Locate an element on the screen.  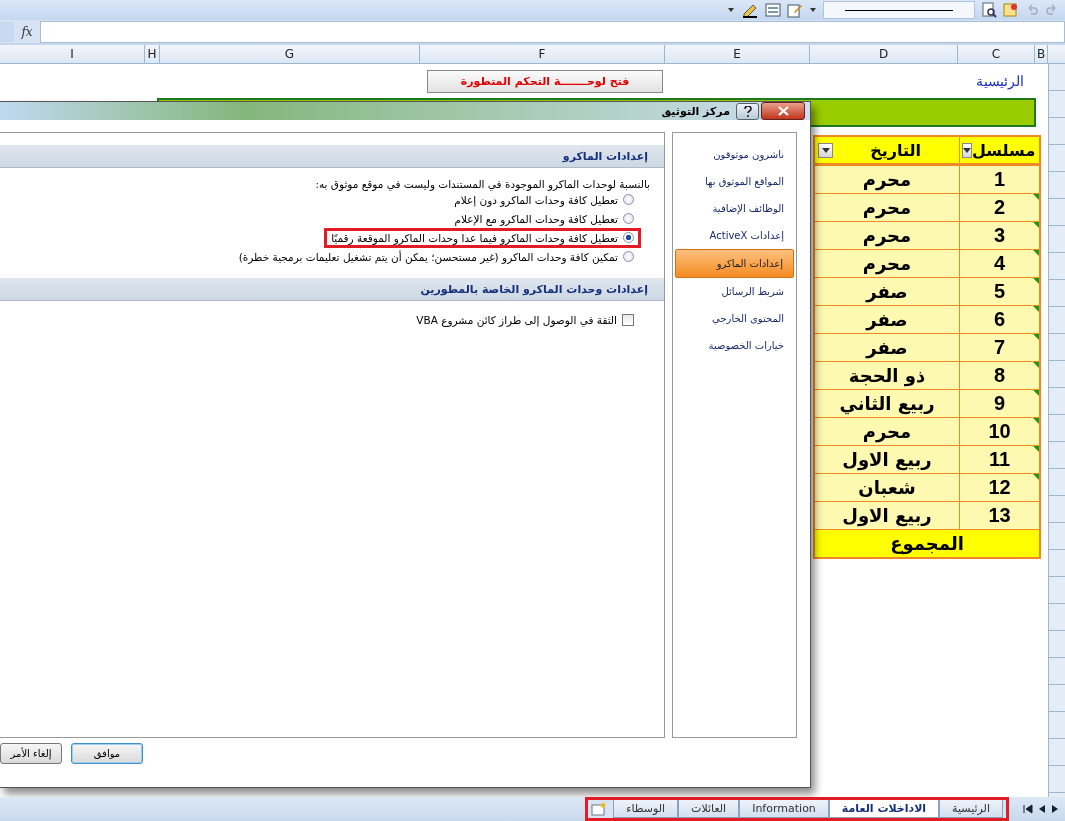
table-cell: 5 is located at coordinates (999, 291).